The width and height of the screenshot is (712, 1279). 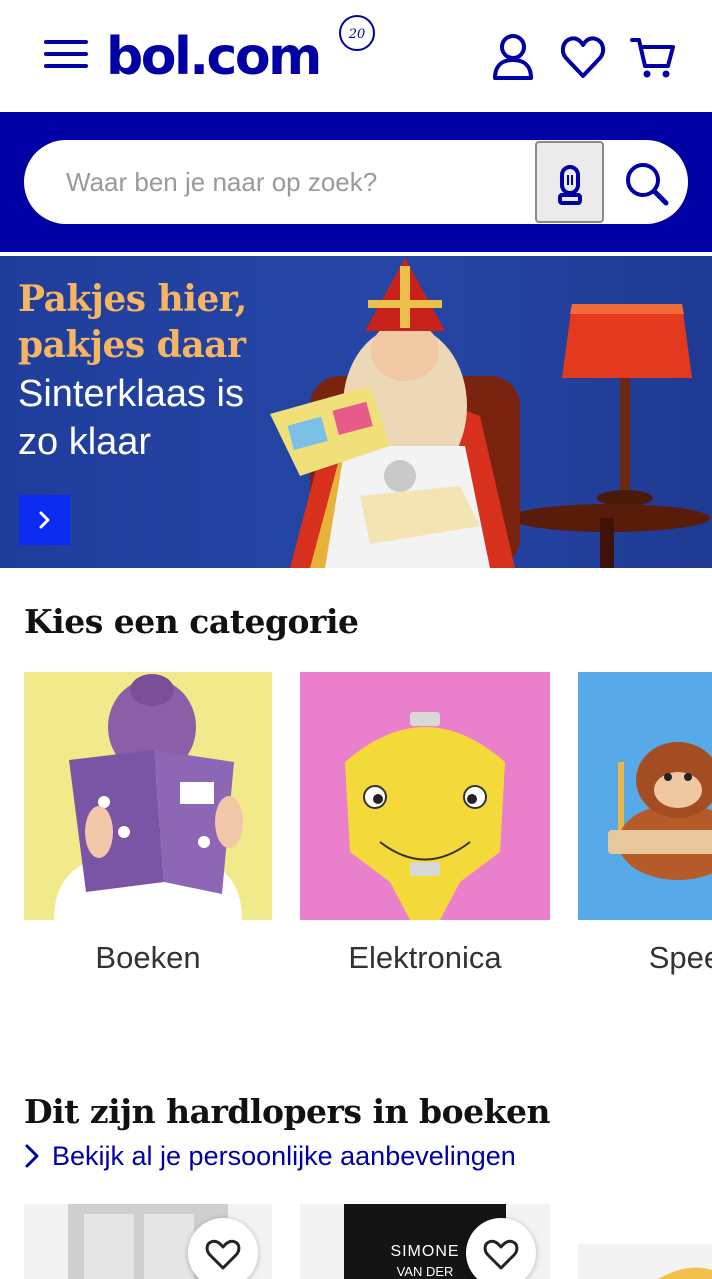 What do you see at coordinates (131, 418) in the screenshot?
I see `banner-subtitle: Sinterklaas is zo klaar` at bounding box center [131, 418].